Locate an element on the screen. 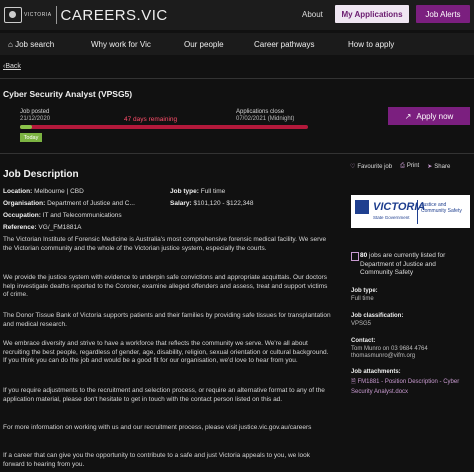 The height and width of the screenshot is (472, 474). logo-state-government: State Government is located at coordinates (391, 217).